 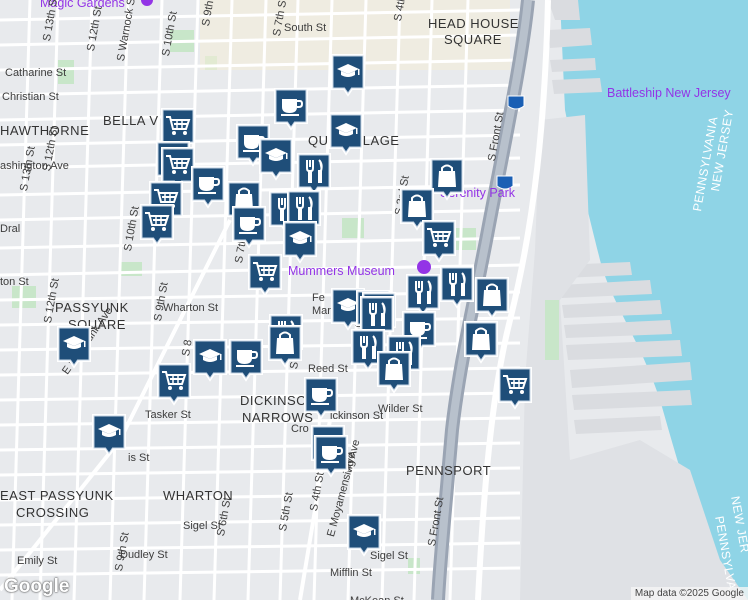 What do you see at coordinates (168, 415) in the screenshot?
I see `street-label: Tasker St` at bounding box center [168, 415].